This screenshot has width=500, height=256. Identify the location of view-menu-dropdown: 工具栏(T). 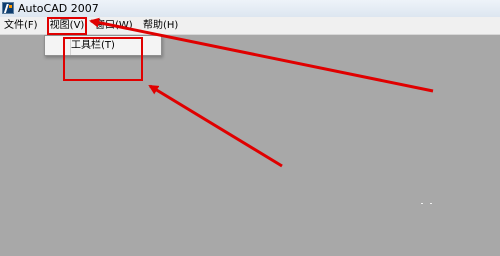
(103, 45).